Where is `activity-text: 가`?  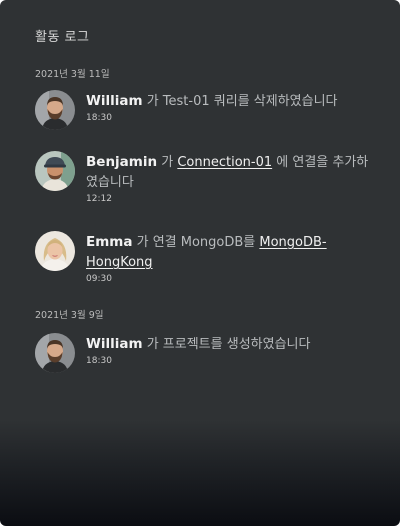
activity-text: 가 is located at coordinates (167, 162).